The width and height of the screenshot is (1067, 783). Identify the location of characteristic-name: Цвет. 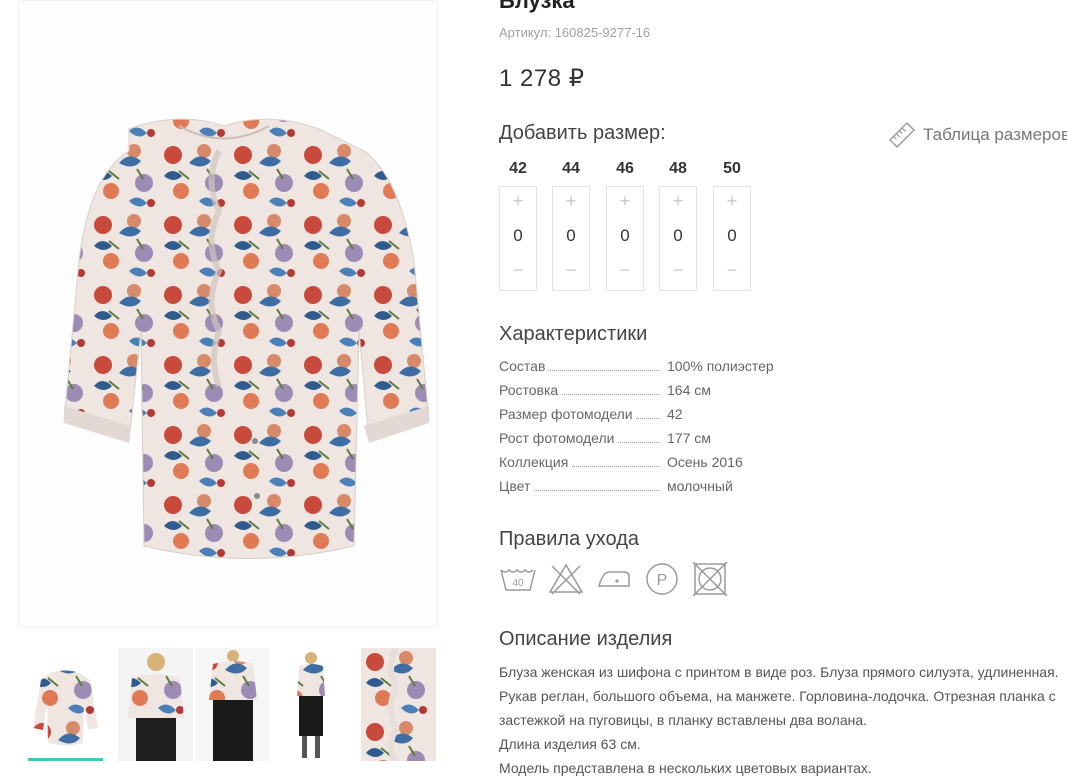
(516, 486).